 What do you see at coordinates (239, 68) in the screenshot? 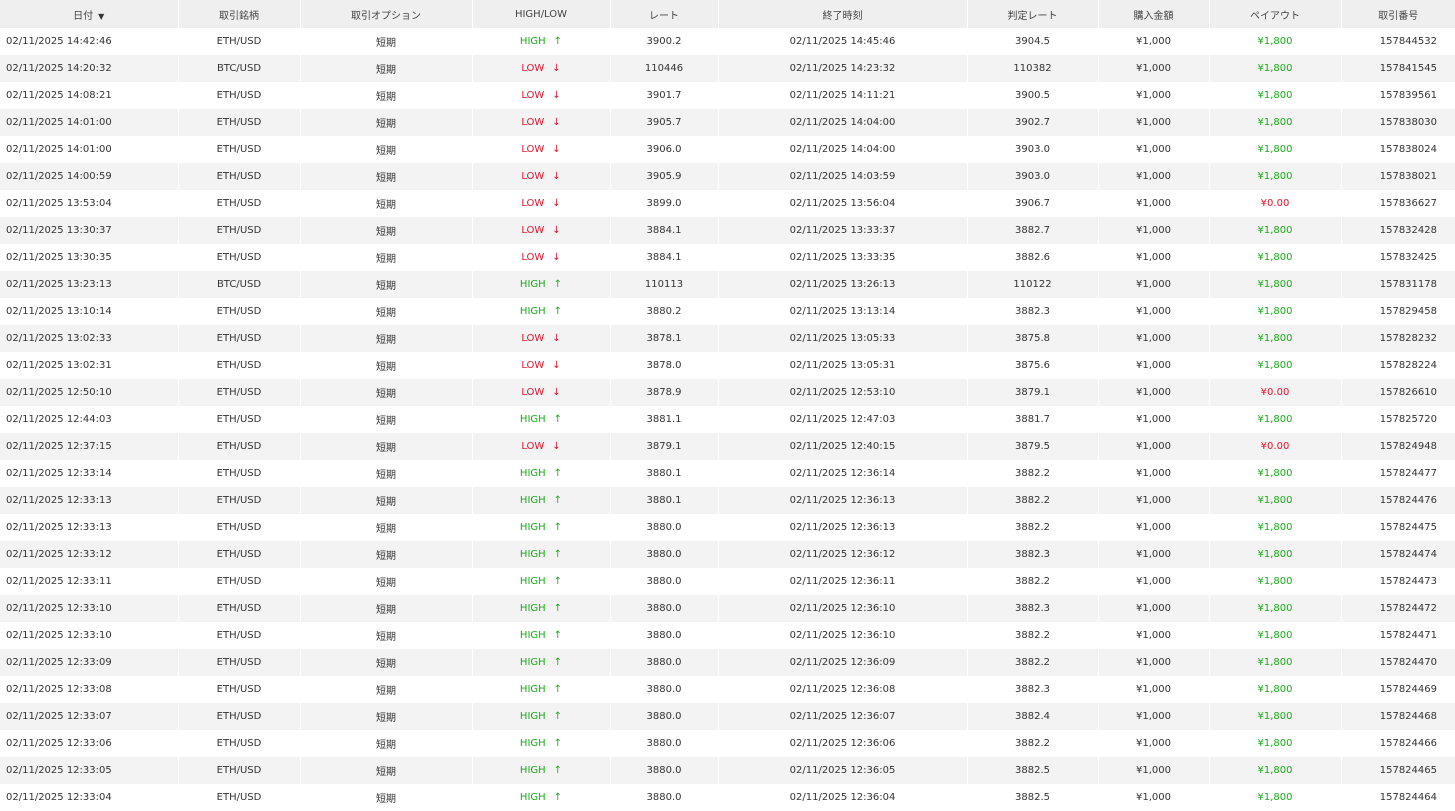
I see `cell-symbol: BTC/USD` at bounding box center [239, 68].